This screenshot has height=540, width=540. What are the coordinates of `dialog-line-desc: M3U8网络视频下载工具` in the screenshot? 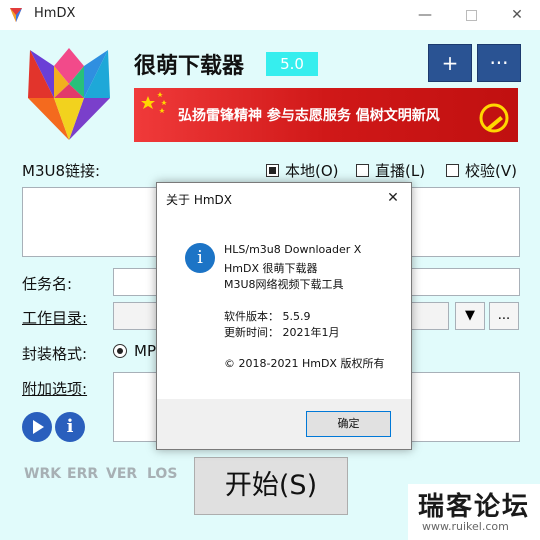 It's located at (284, 284).